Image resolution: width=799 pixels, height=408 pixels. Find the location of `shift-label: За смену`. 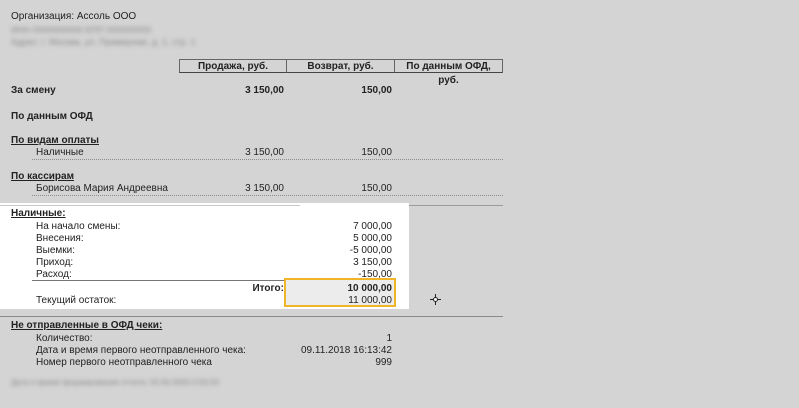

shift-label: За смену is located at coordinates (33, 90).